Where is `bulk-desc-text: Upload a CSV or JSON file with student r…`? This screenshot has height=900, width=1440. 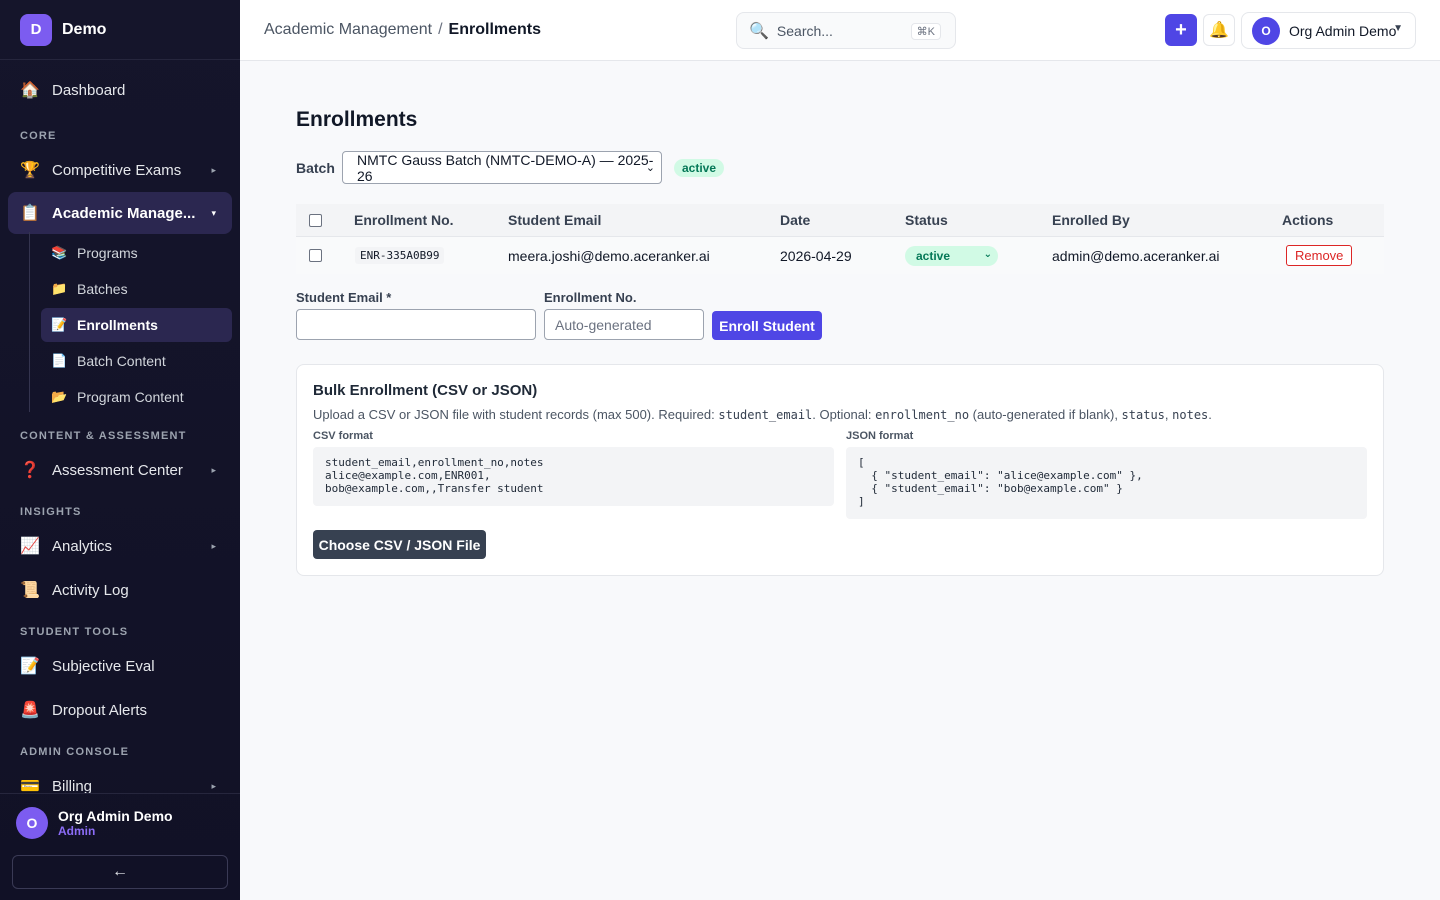
bulk-desc-text: Upload a CSV or JSON file with student r… is located at coordinates (516, 414).